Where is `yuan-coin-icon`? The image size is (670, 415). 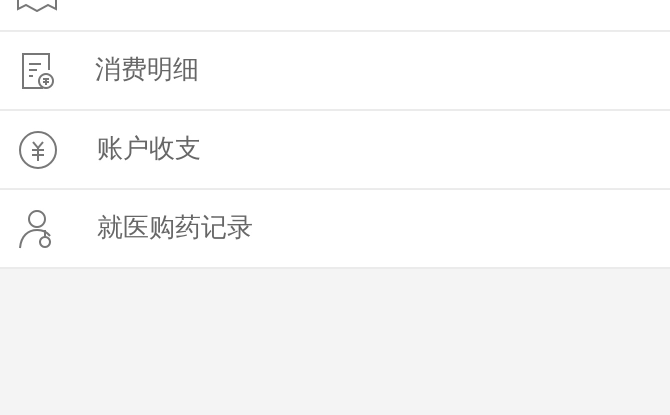 yuan-coin-icon is located at coordinates (38, 149).